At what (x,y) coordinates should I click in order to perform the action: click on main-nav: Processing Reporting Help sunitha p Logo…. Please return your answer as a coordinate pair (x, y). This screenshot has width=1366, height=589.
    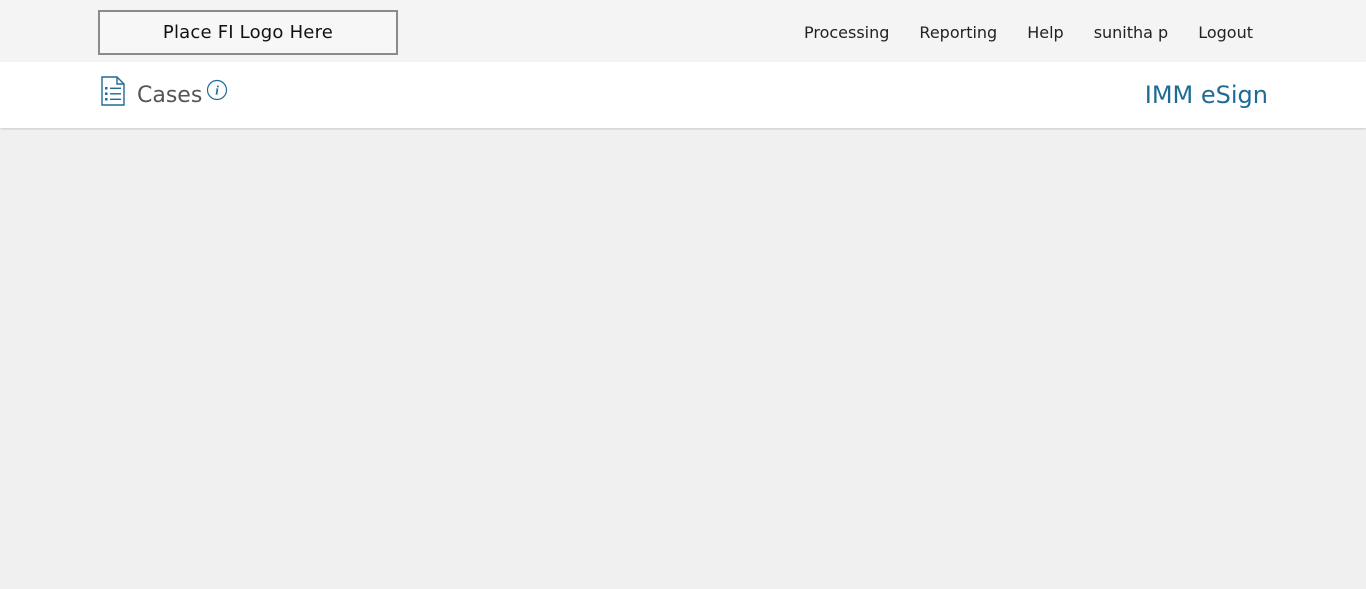
    Looking at the image, I should click on (1013, 33).